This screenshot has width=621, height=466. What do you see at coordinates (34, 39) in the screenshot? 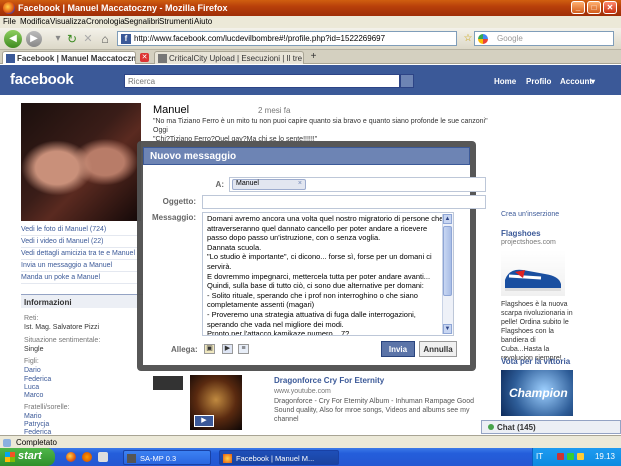
I see `forward-button: ▶` at bounding box center [34, 39].